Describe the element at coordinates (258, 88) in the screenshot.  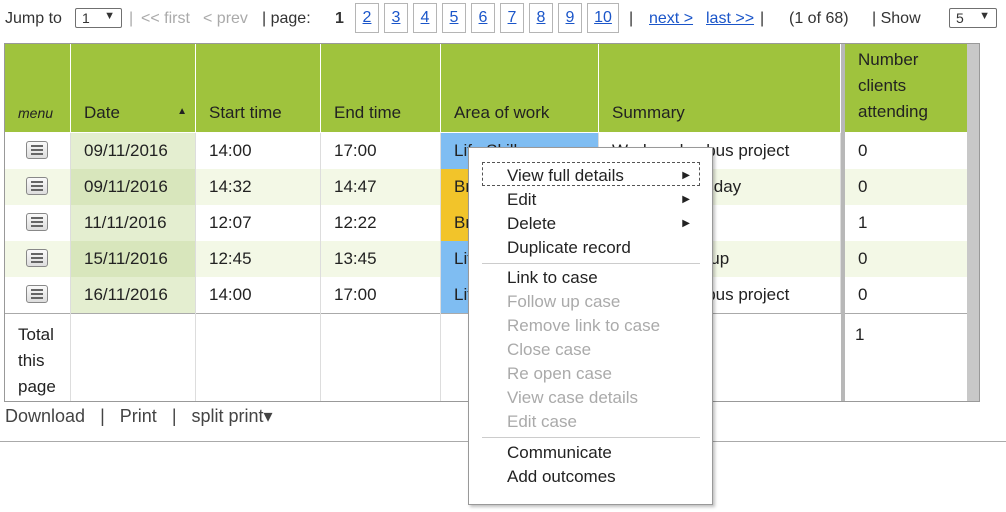
I see `header-start-time: Start time` at that location.